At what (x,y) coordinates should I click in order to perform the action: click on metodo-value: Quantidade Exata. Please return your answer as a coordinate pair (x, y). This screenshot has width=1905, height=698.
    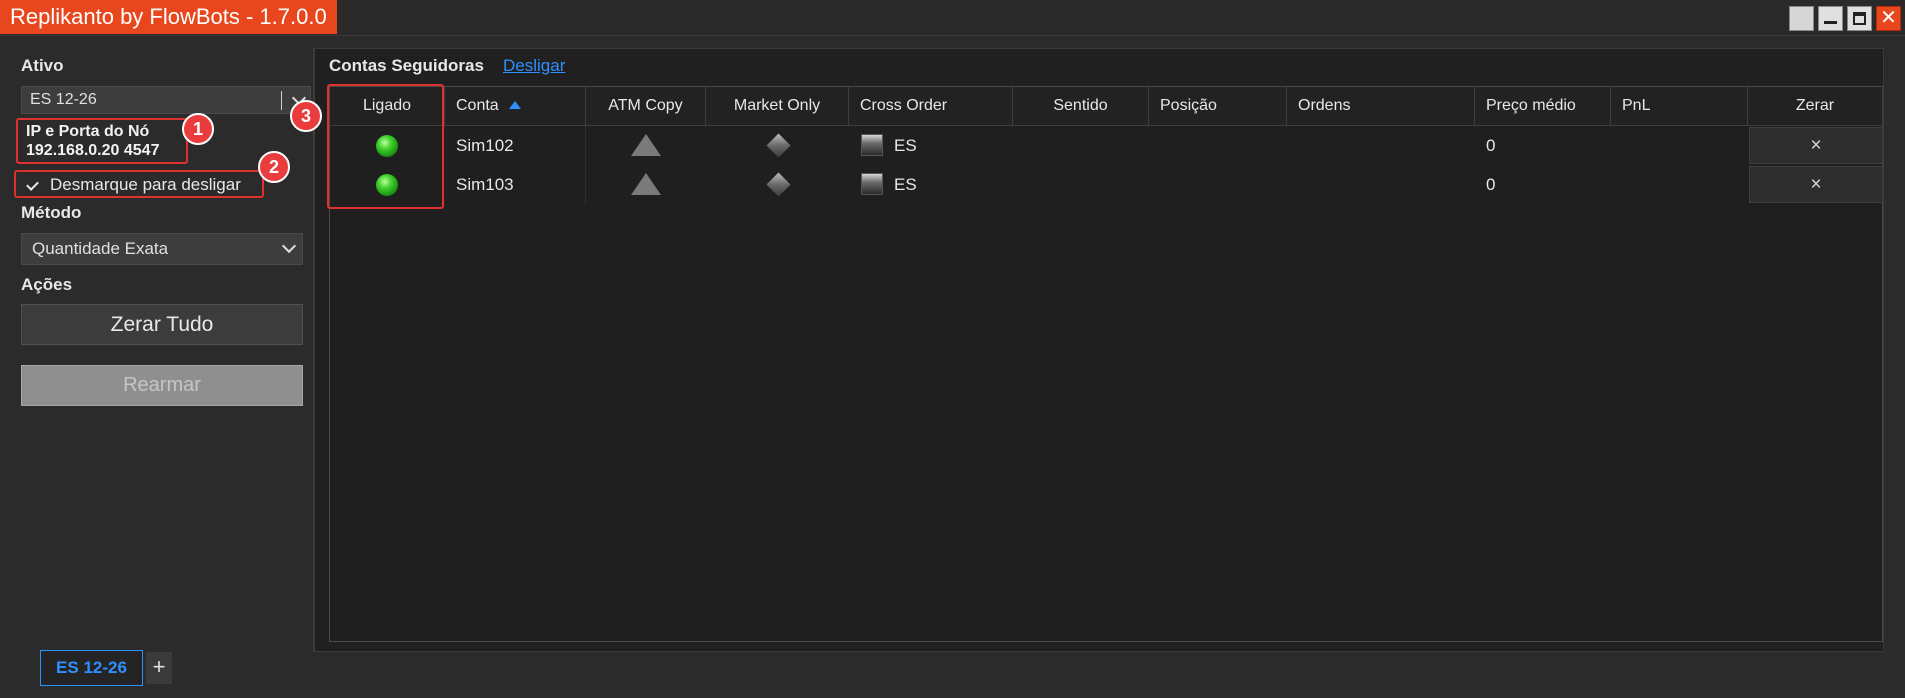
    Looking at the image, I should click on (100, 248).